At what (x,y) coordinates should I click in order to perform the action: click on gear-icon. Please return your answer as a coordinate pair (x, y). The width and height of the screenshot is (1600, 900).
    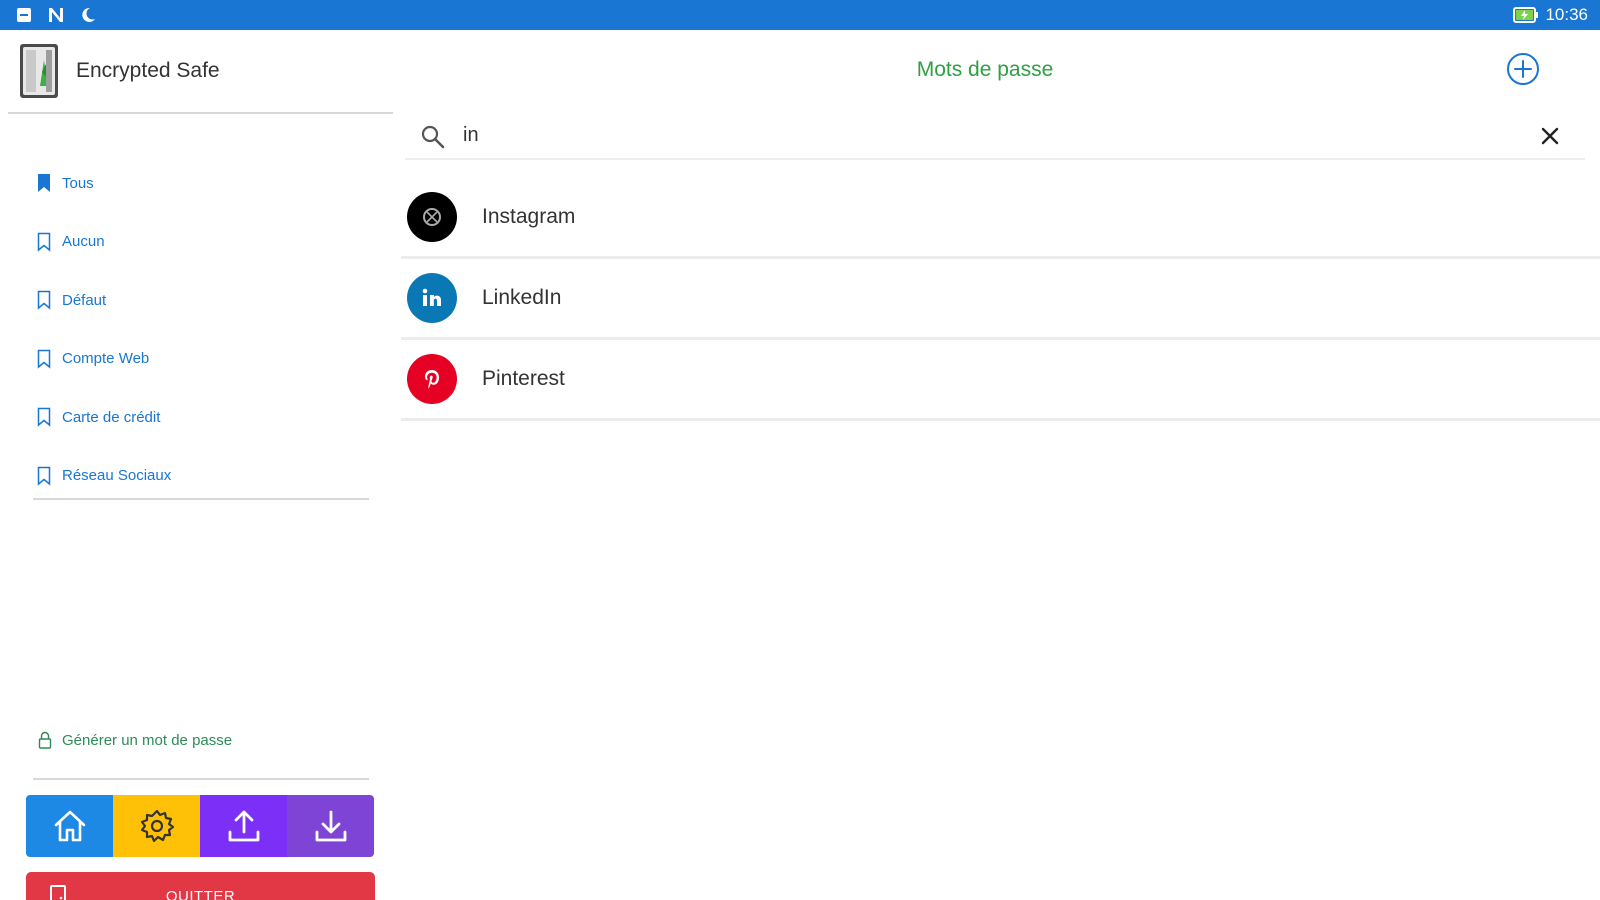
    Looking at the image, I should click on (157, 826).